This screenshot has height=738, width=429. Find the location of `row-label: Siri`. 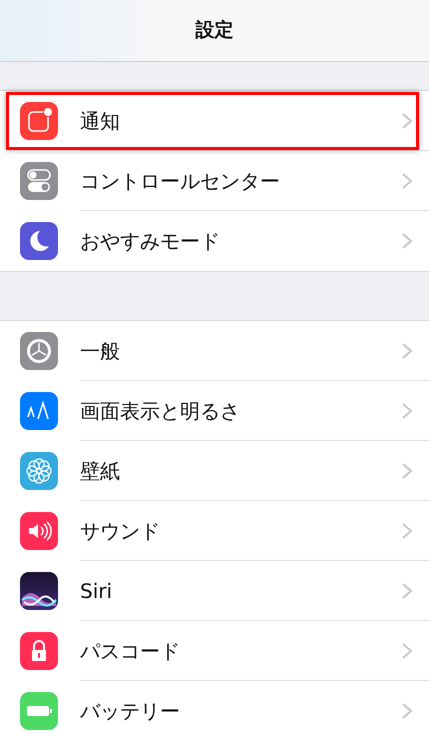

row-label: Siri is located at coordinates (97, 591).